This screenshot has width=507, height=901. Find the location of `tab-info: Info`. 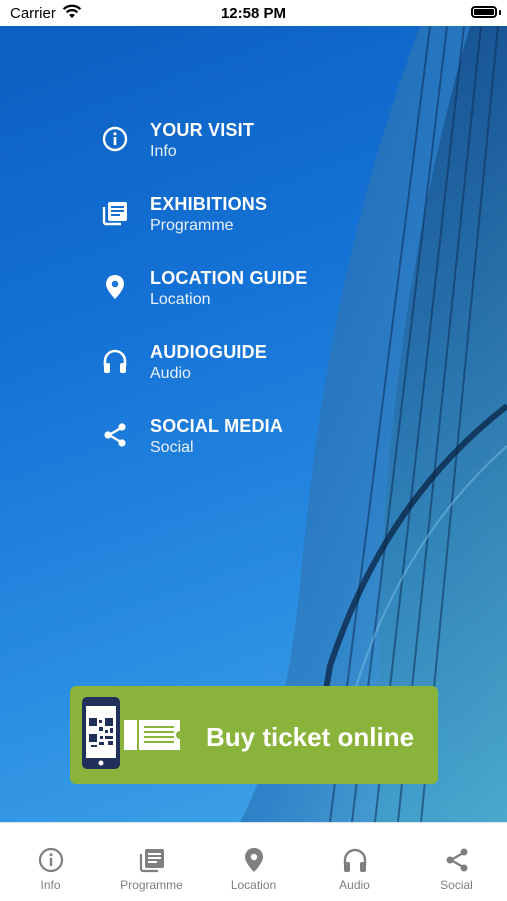

tab-info: Info is located at coordinates (50, 862).